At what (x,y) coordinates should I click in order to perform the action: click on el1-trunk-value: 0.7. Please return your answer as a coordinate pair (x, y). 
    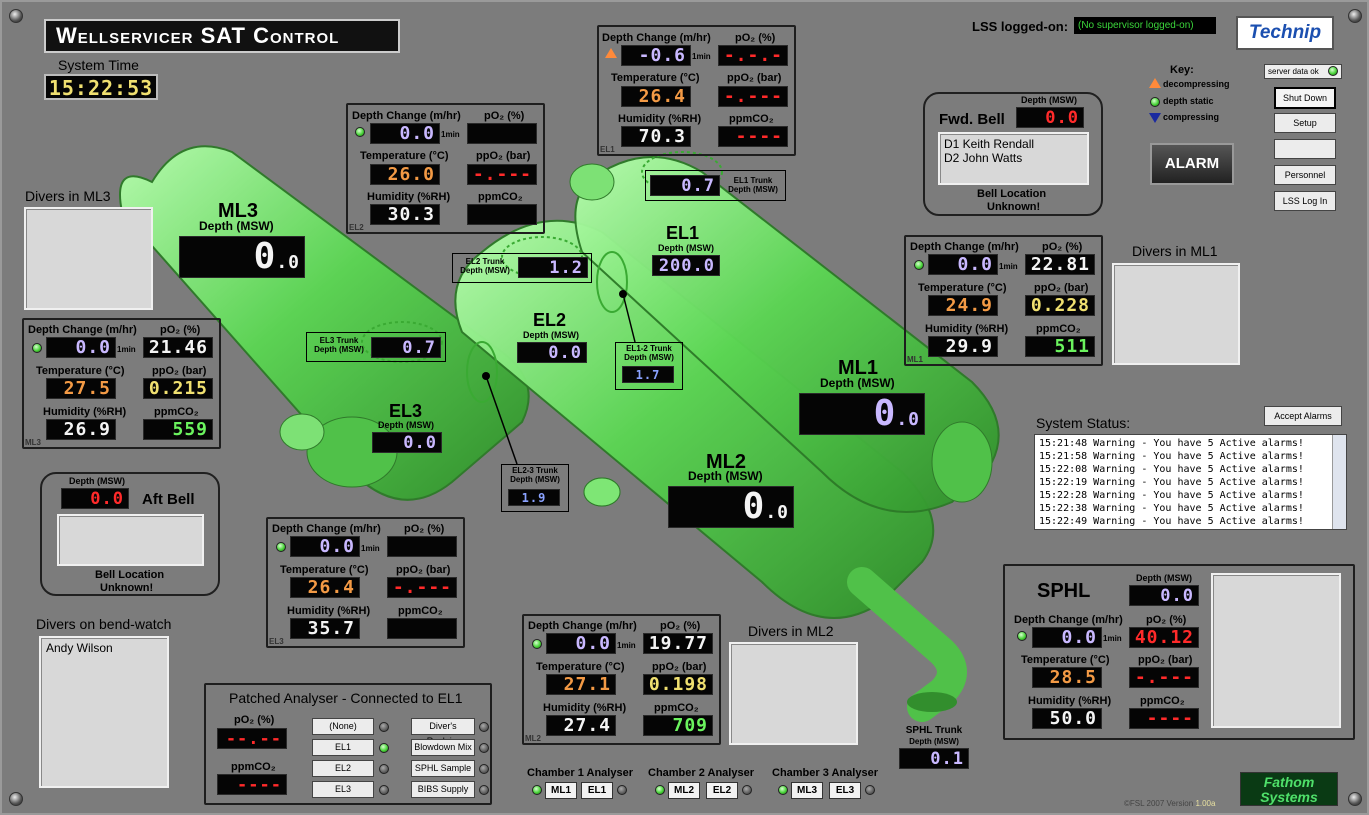
    Looking at the image, I should click on (685, 185).